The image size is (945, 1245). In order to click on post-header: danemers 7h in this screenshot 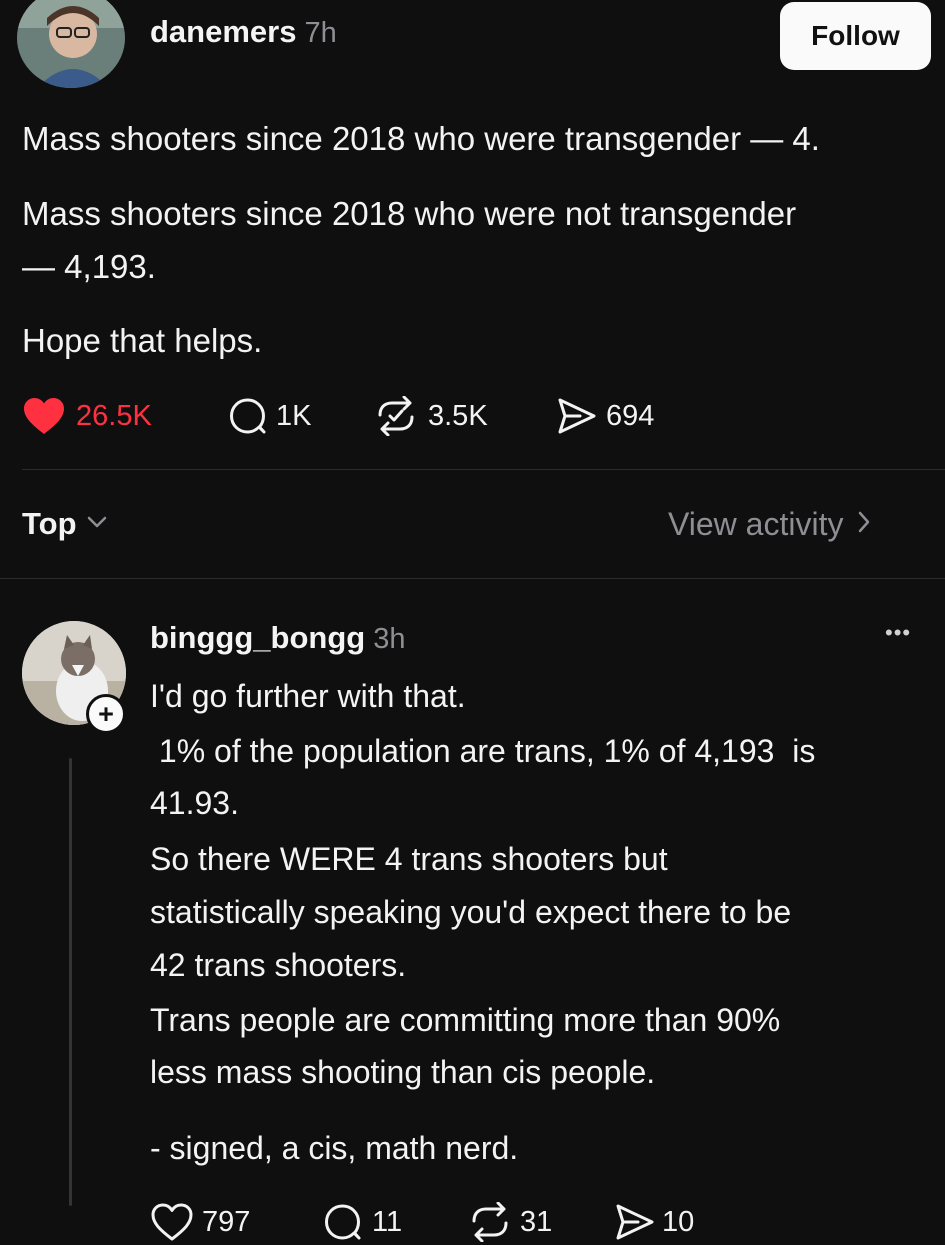, I will do `click(243, 32)`.